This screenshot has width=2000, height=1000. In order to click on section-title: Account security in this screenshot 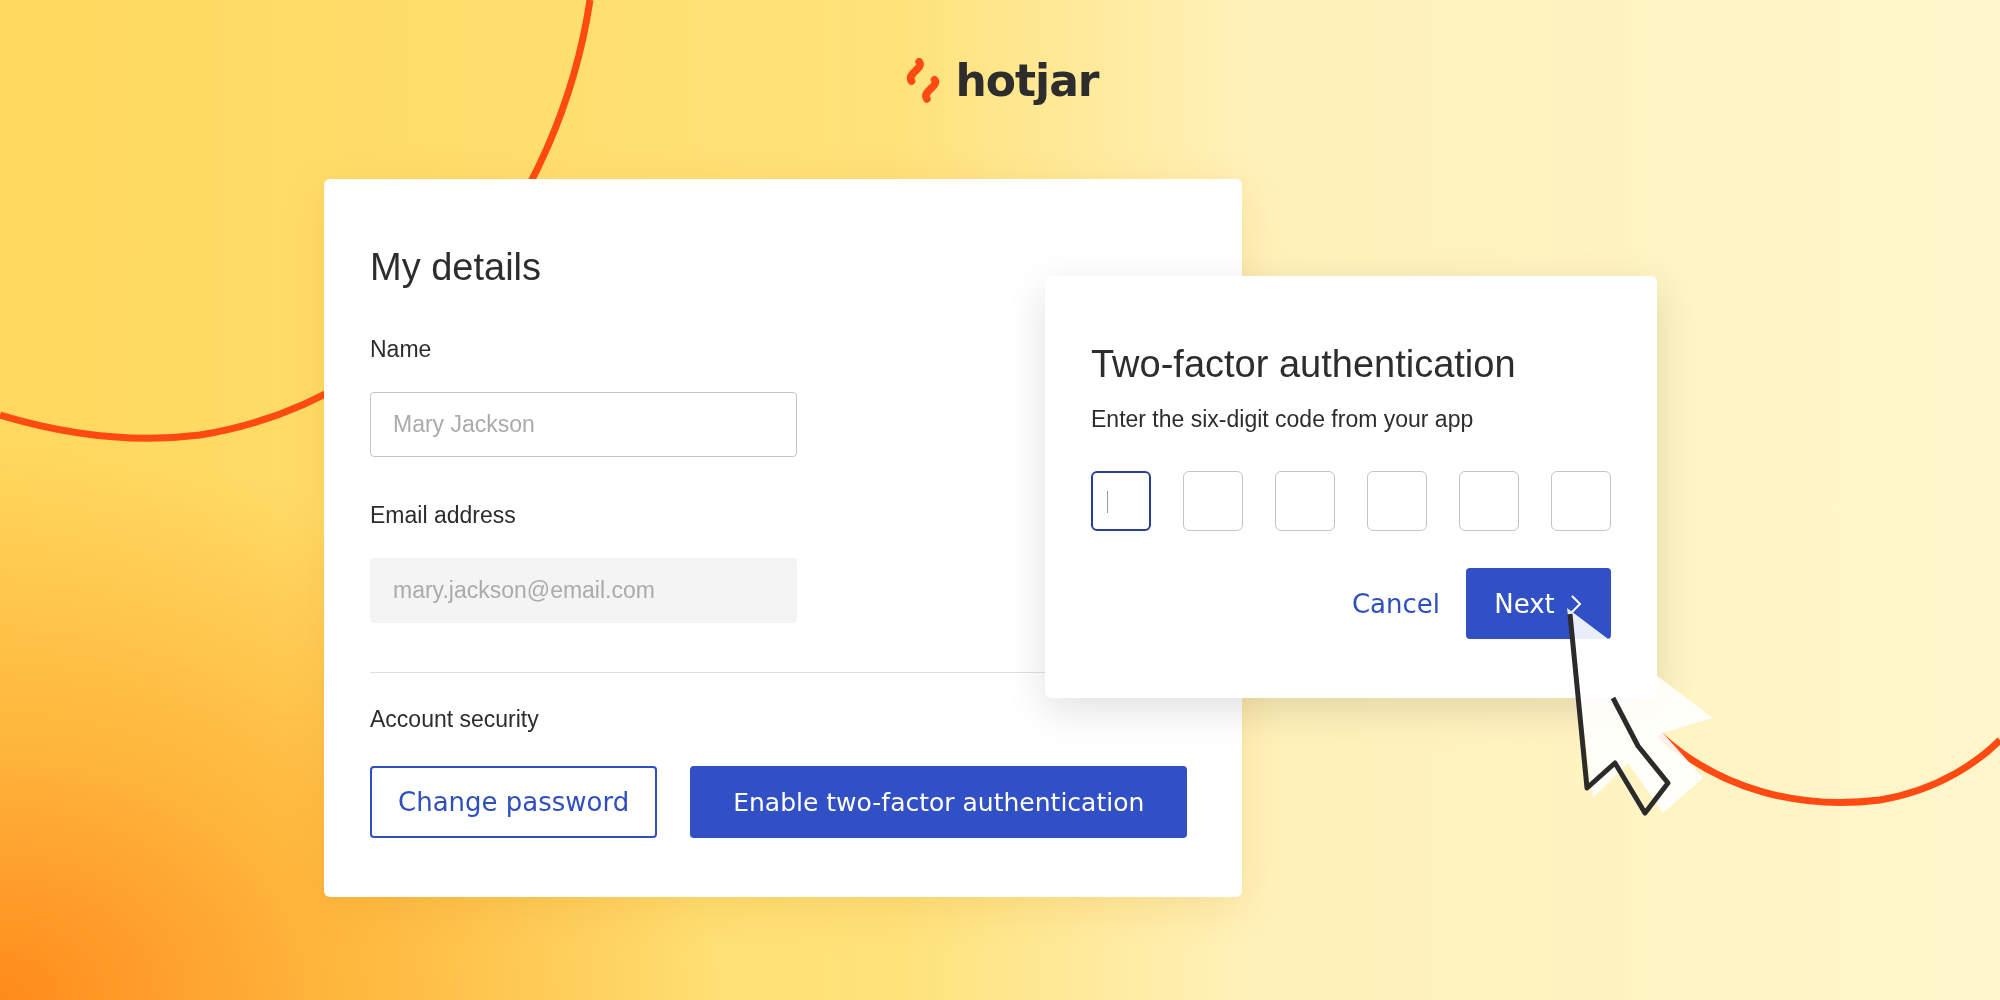, I will do `click(455, 720)`.